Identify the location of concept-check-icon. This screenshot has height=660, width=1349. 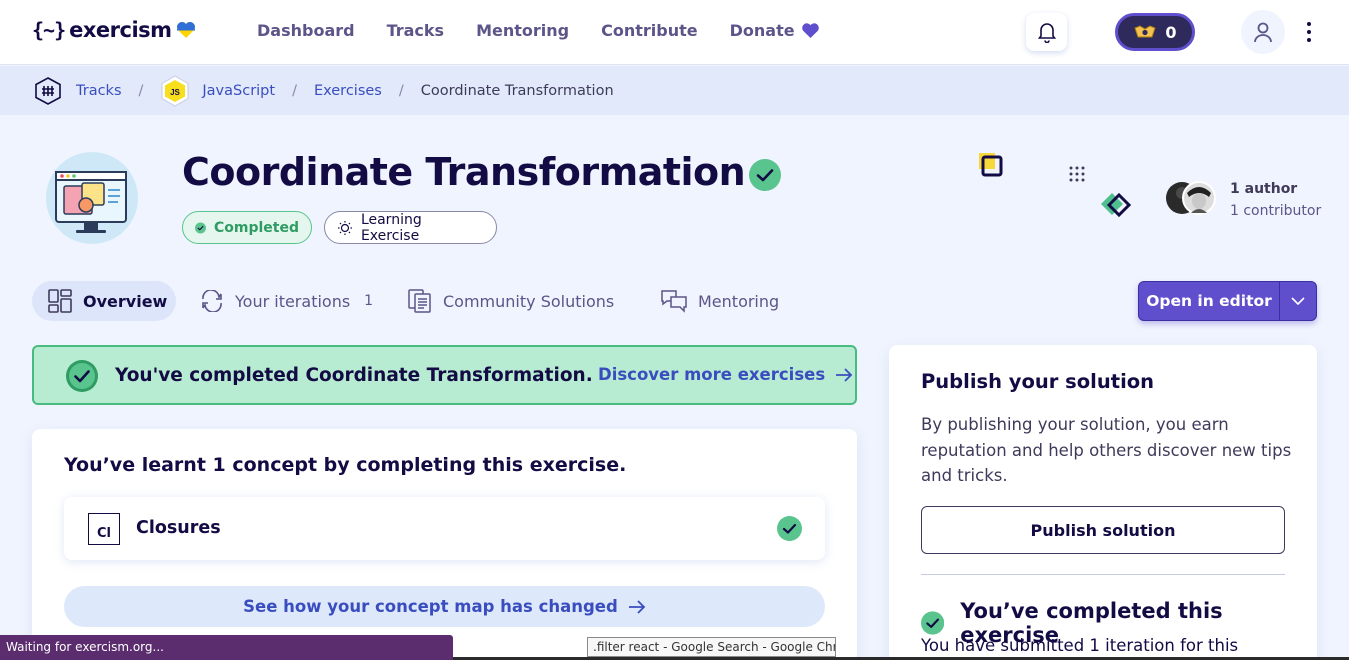
(789, 528).